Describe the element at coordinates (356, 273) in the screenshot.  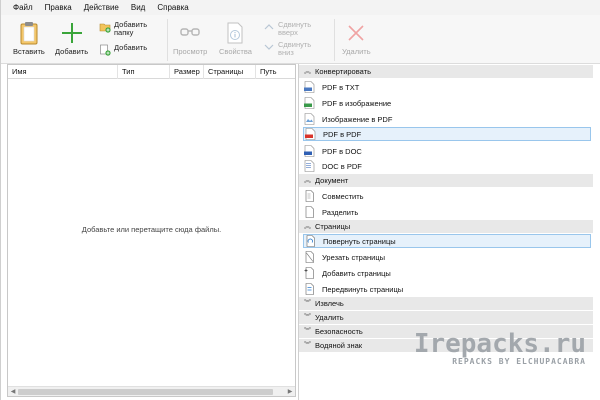
I see `action-label: Добавить страницы` at that location.